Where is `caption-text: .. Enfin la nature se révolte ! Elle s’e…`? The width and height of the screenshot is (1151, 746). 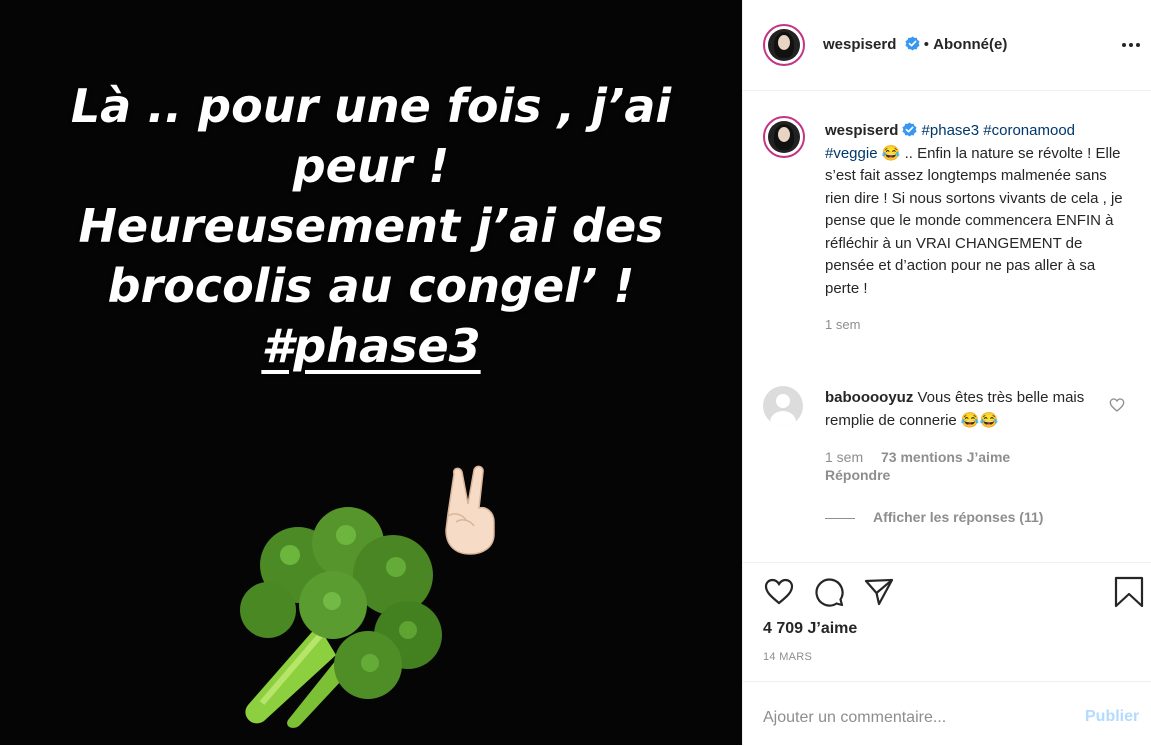
caption-text: .. Enfin la nature se révolte ! Elle s’e… is located at coordinates (974, 220).